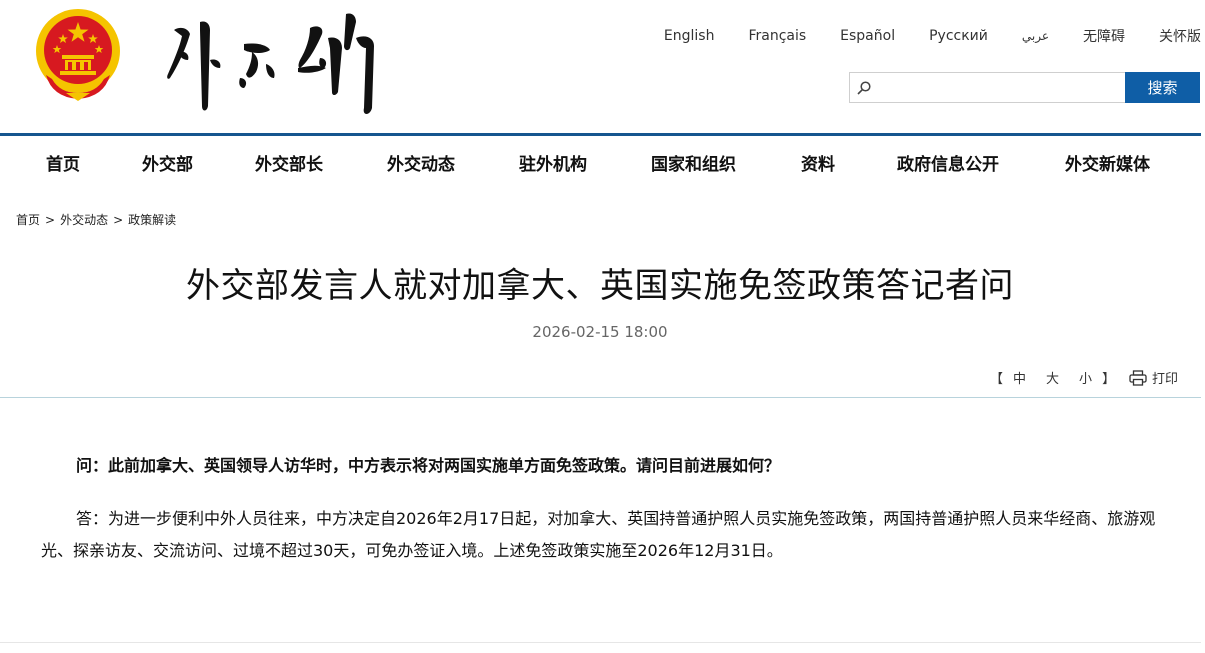 The image size is (1205, 653). I want to click on font-size-tools: 【 中 大 小 】, so click(1052, 377).